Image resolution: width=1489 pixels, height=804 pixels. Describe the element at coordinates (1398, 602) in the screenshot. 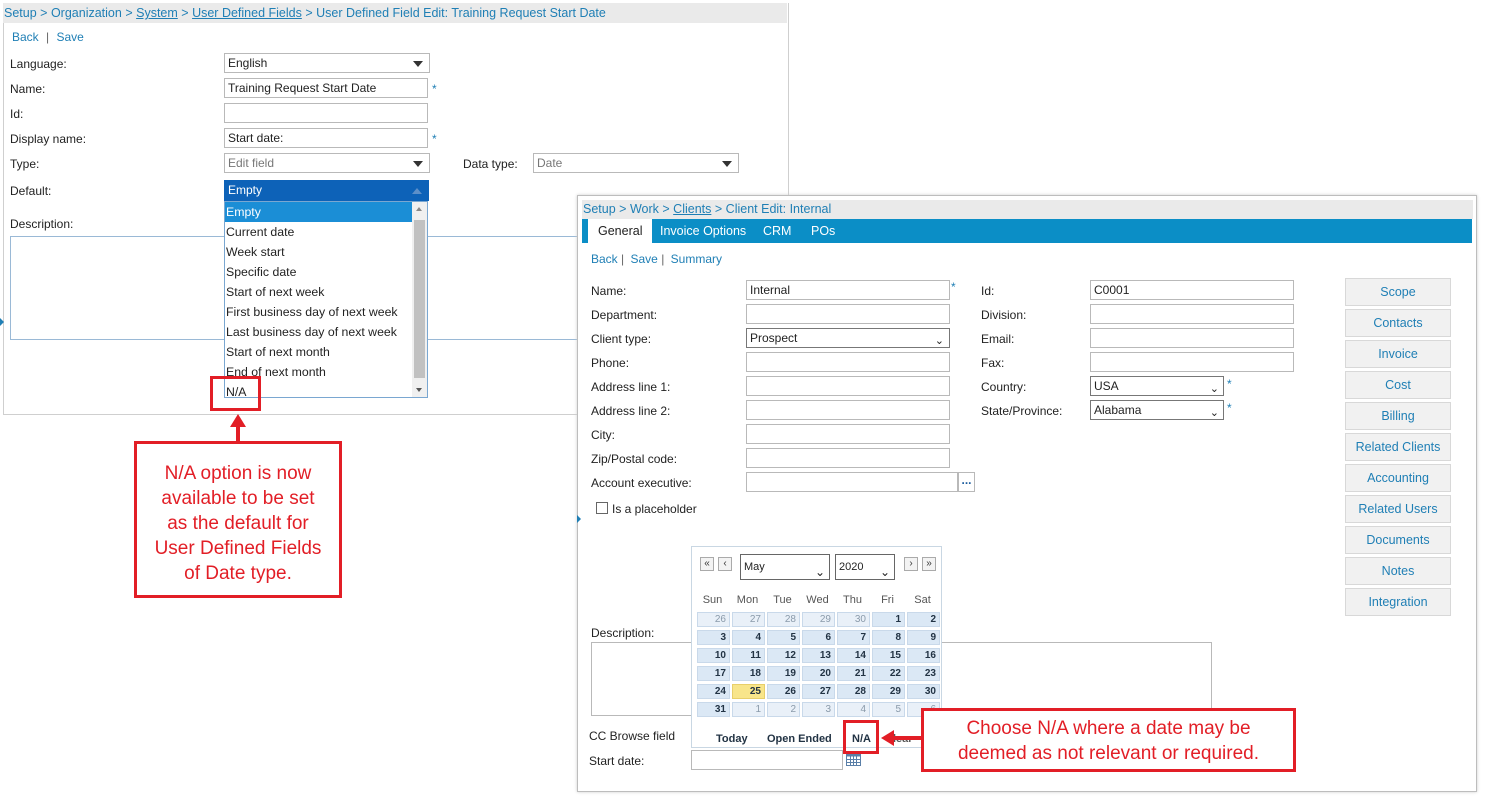

I see `integration-button: Integration` at that location.